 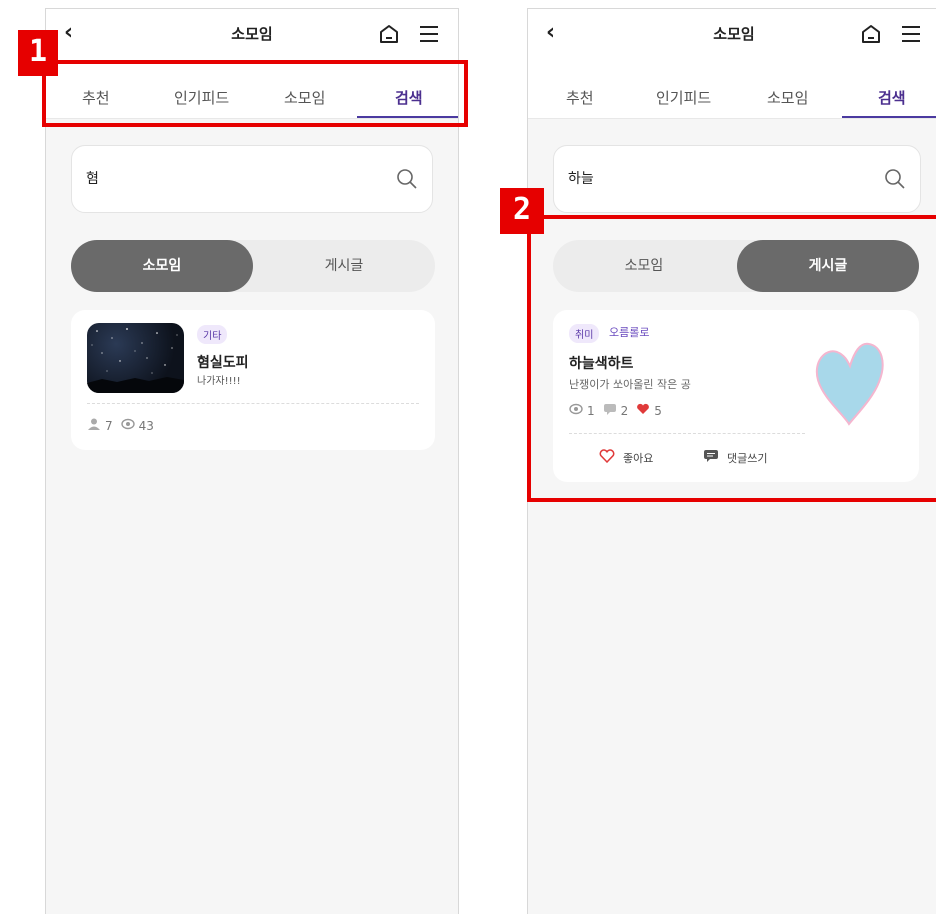 What do you see at coordinates (223, 363) in the screenshot?
I see `group-name: 혐실도피` at bounding box center [223, 363].